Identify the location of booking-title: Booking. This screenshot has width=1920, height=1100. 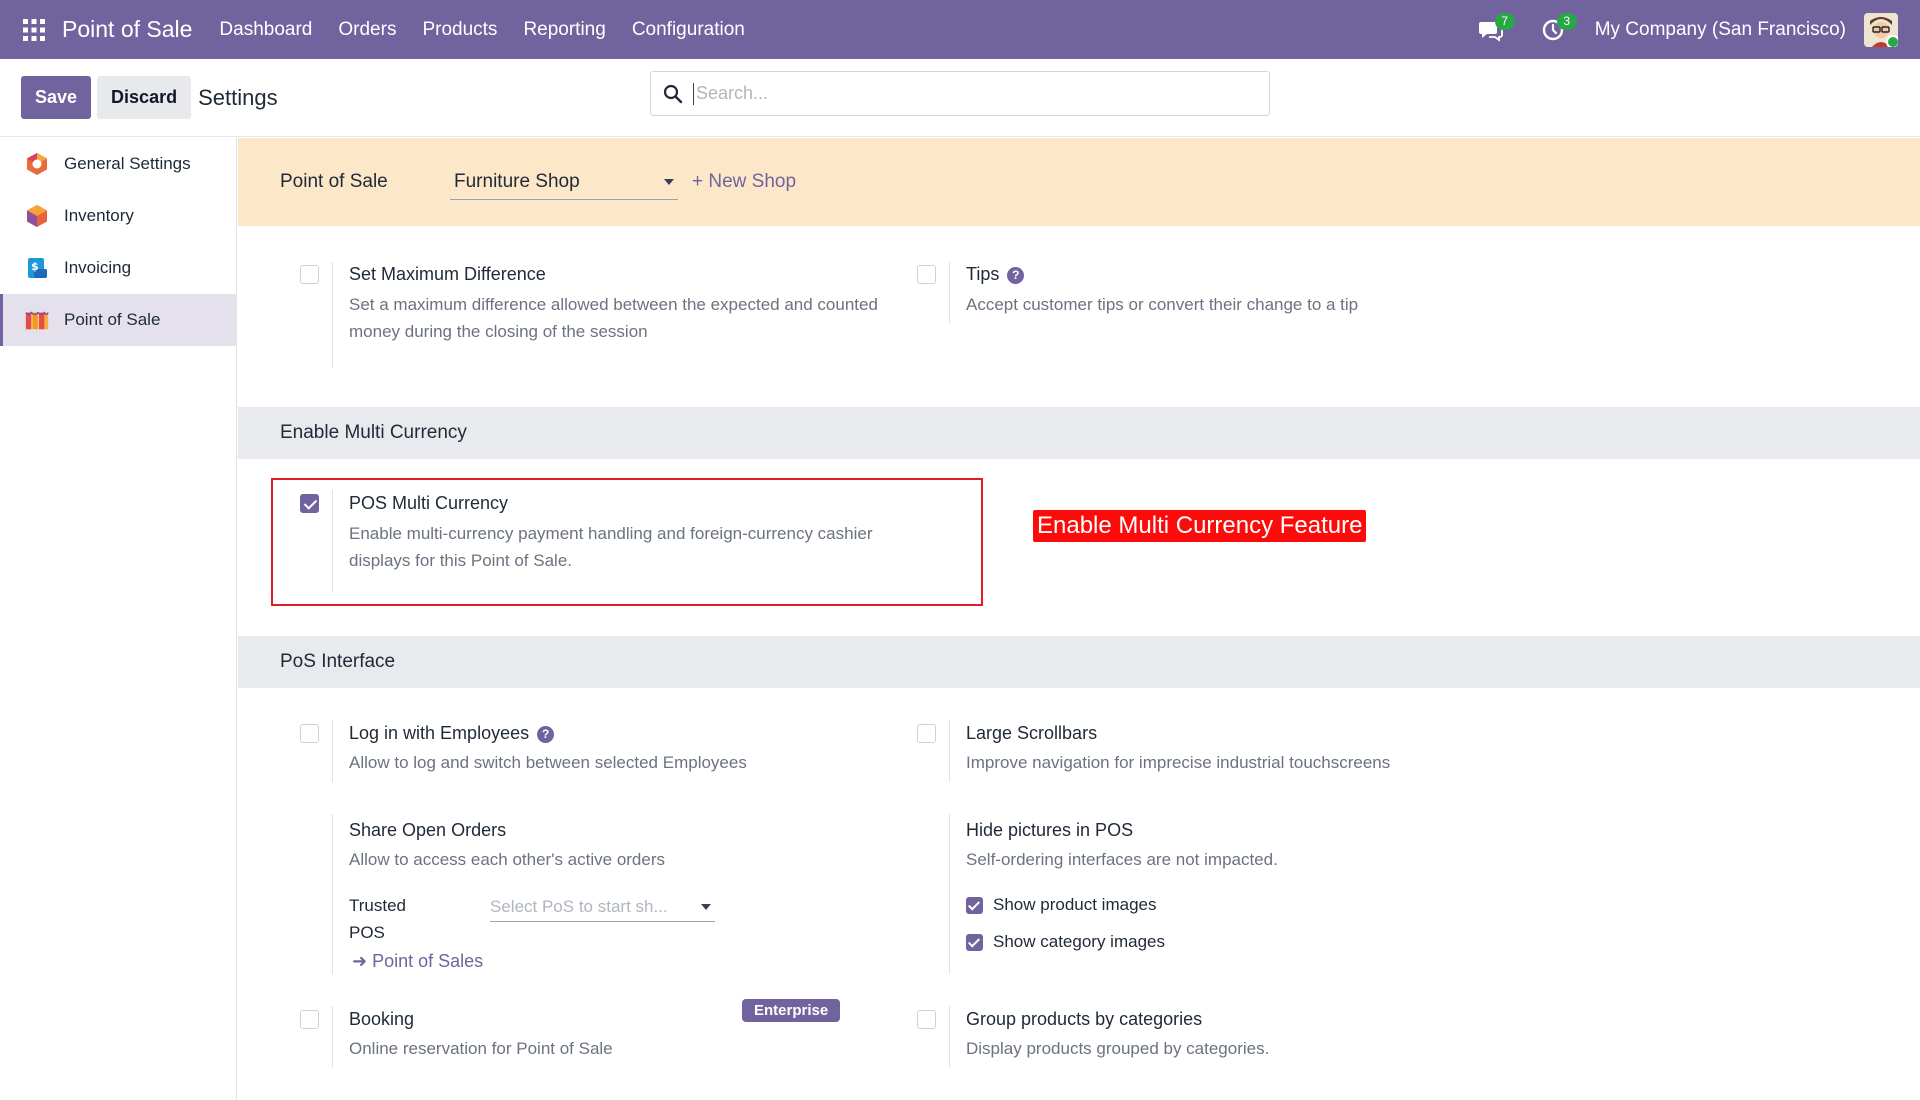
(382, 1019).